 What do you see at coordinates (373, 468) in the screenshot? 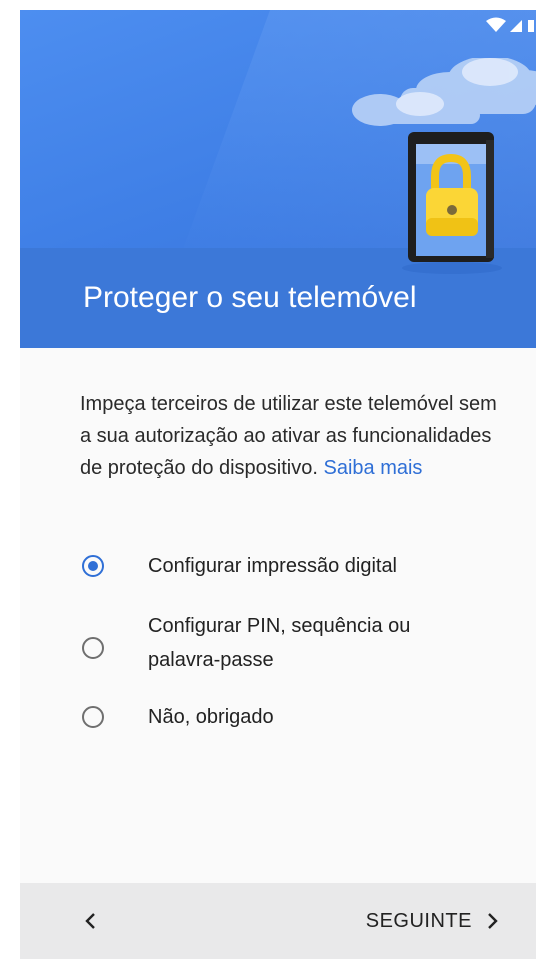
I see `learn-more-link: Saiba mais` at bounding box center [373, 468].